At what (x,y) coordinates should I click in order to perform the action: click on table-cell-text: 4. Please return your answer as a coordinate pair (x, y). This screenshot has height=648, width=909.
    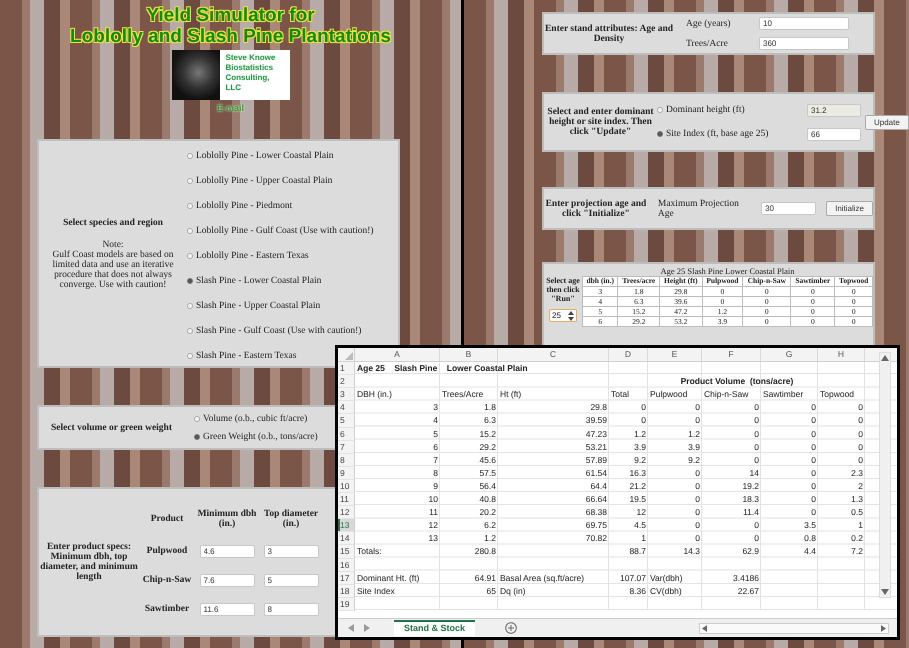
    Looking at the image, I should click on (435, 421).